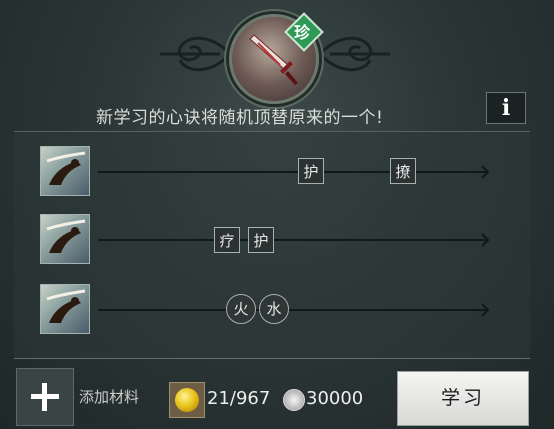 This screenshot has width=554, height=429. I want to click on cost-value: 30000, so click(335, 398).